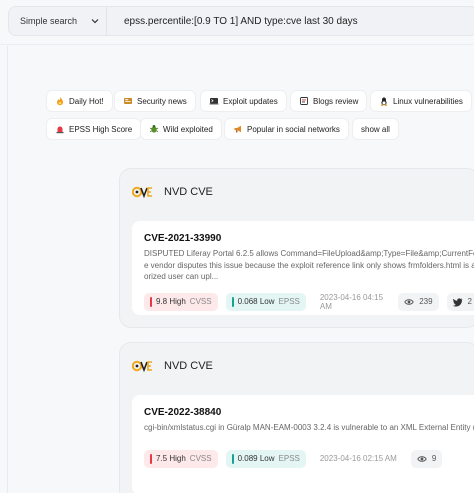  Describe the element at coordinates (154, 129) in the screenshot. I see `bug-icon` at that location.